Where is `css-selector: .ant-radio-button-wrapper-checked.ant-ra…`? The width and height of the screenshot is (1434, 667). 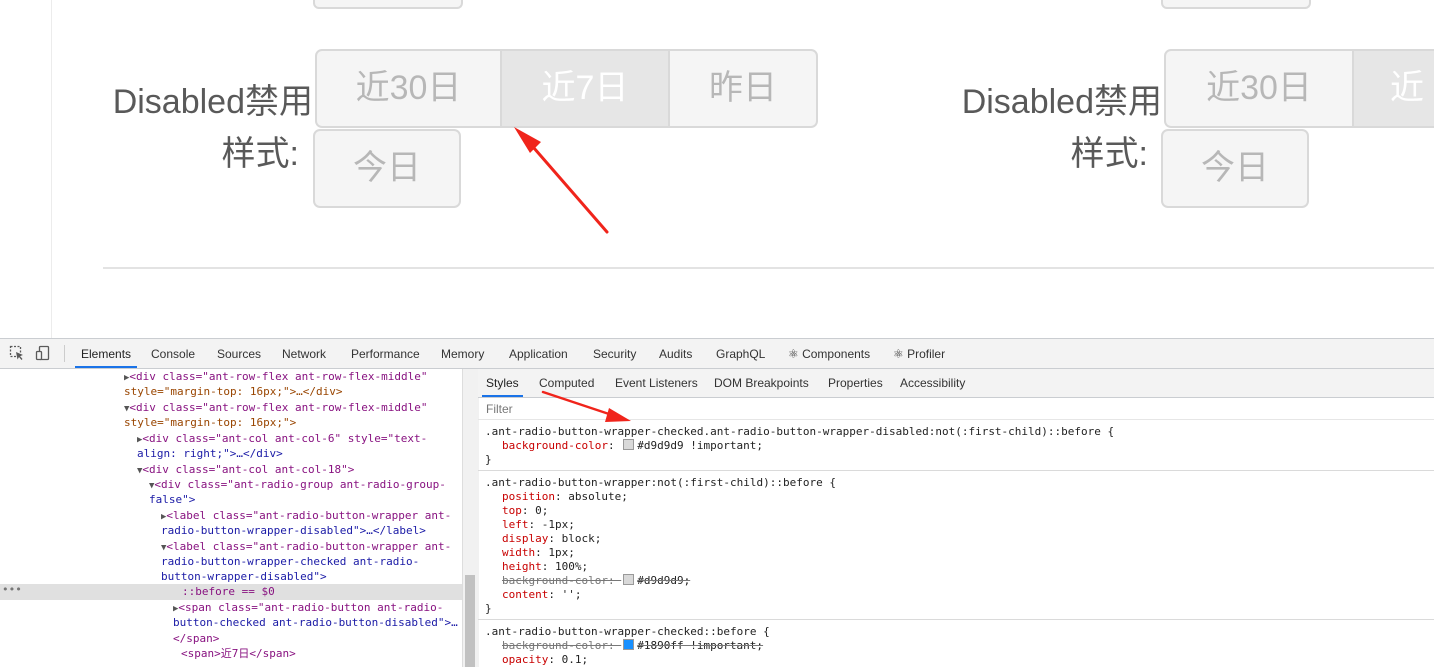
css-selector: .ant-radio-button-wrapper-checked.ant-ra… is located at coordinates (799, 432).